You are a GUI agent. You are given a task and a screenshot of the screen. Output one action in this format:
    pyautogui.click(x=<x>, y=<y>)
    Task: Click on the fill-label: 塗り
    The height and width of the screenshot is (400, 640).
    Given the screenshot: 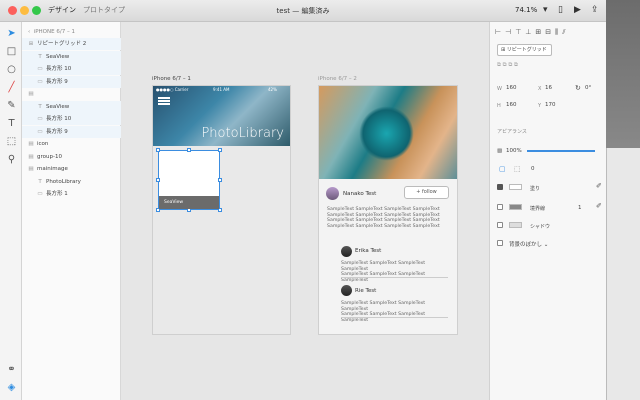 What is the action you would take?
    pyautogui.click(x=535, y=189)
    